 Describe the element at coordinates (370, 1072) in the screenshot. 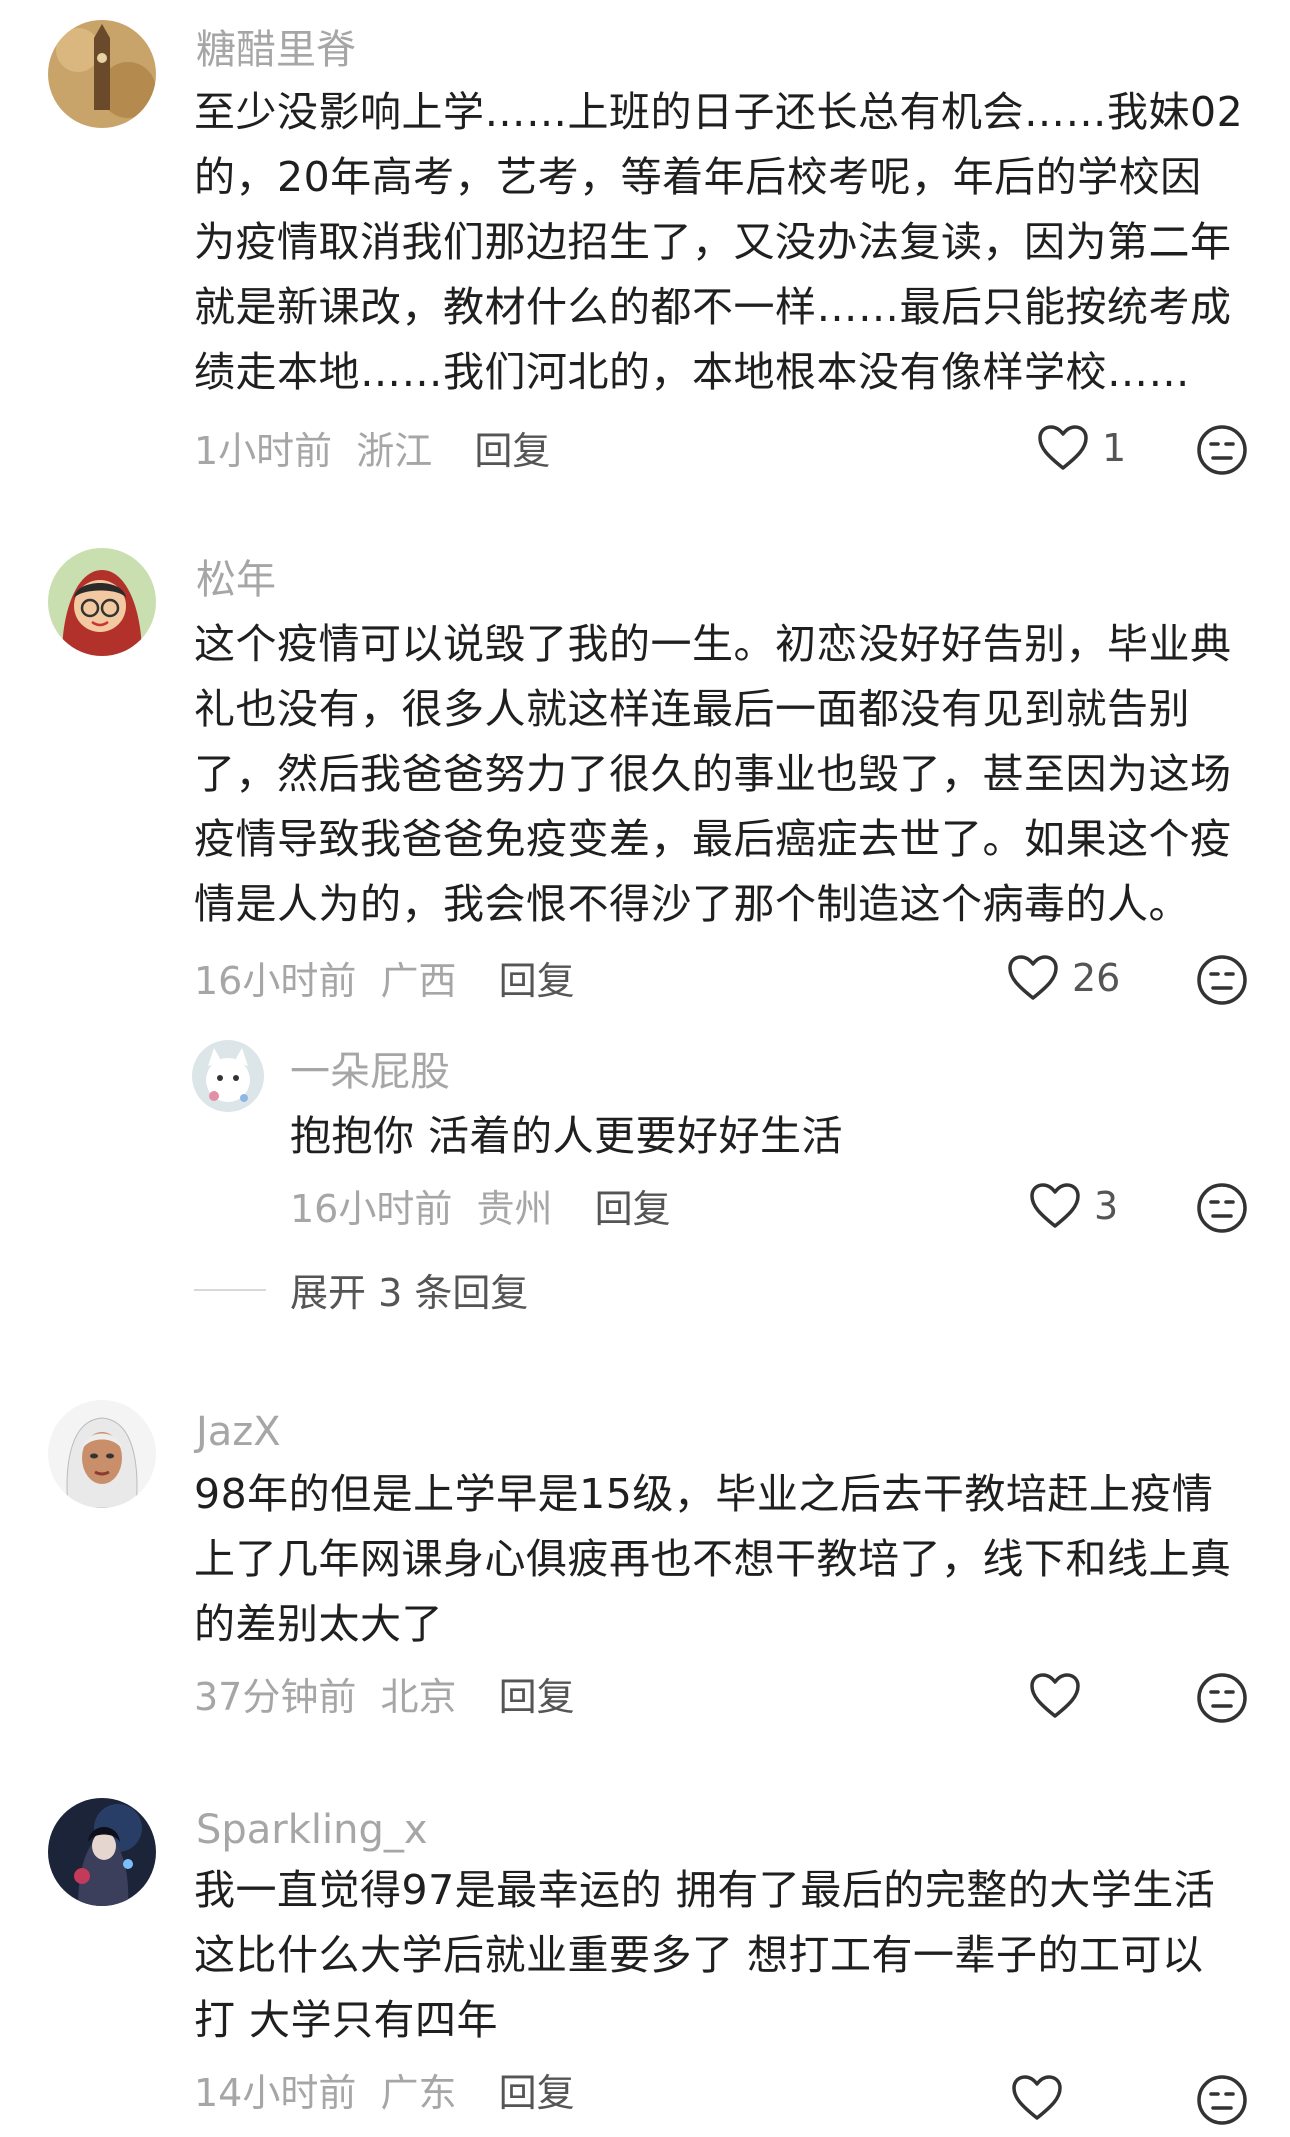

I see `username: 一朵屁股` at that location.